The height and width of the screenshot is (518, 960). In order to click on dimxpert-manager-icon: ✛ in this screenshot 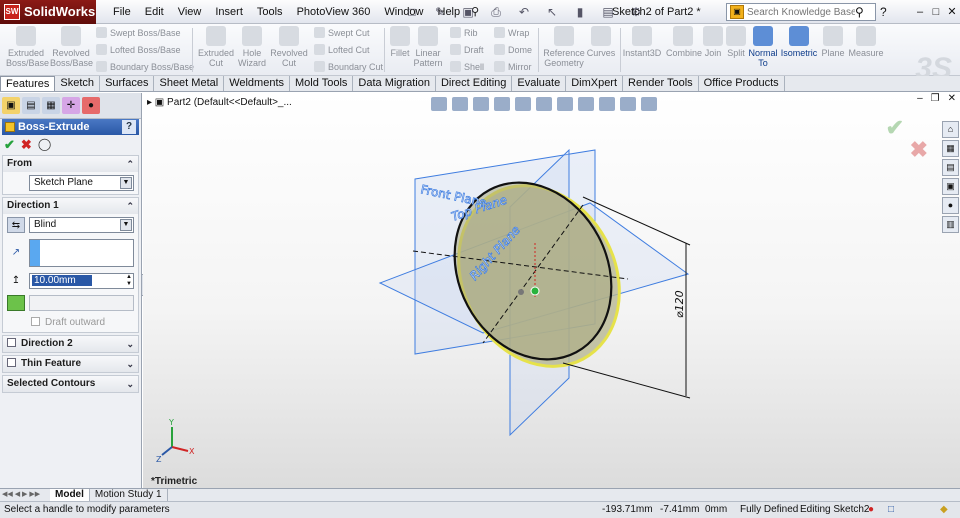, I will do `click(71, 105)`.